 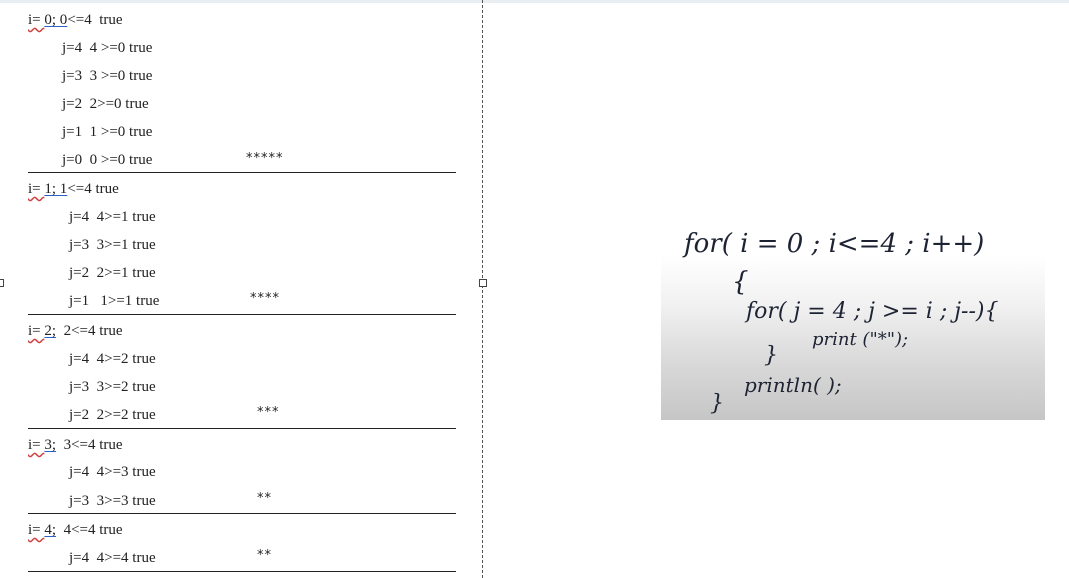 I want to click on outer-loop-line-2: i= 2; 2<=4 true, so click(x=75, y=331).